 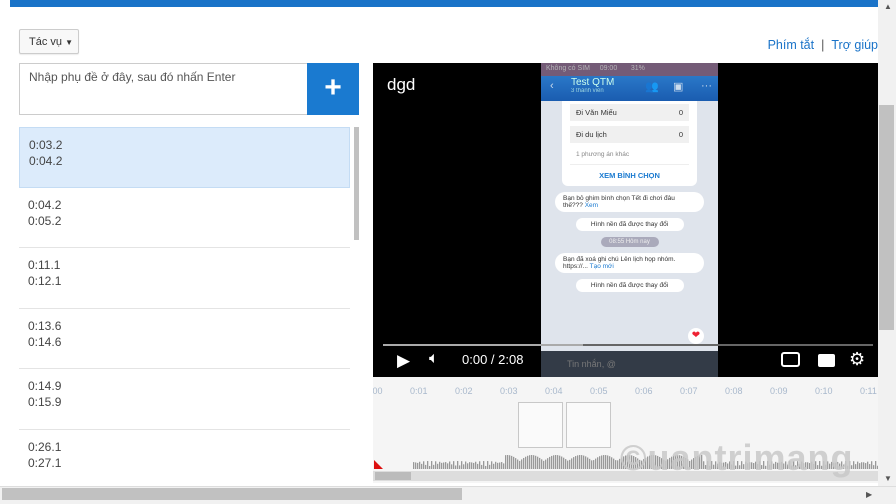 What do you see at coordinates (184, 339) in the screenshot?
I see `subtitle-row: 0:13.6 0:14.6` at bounding box center [184, 339].